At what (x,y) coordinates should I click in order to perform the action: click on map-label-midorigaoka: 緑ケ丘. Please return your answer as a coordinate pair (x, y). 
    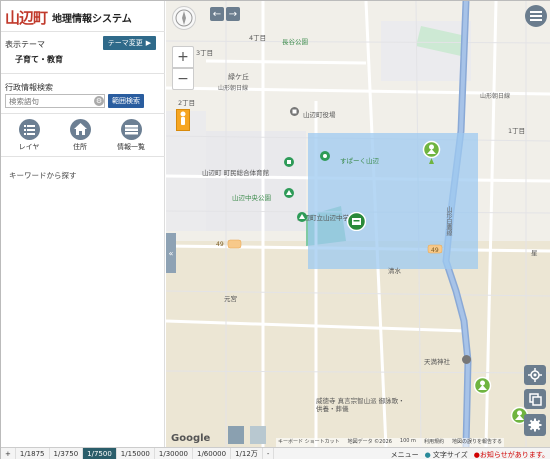
    Looking at the image, I should click on (238, 77).